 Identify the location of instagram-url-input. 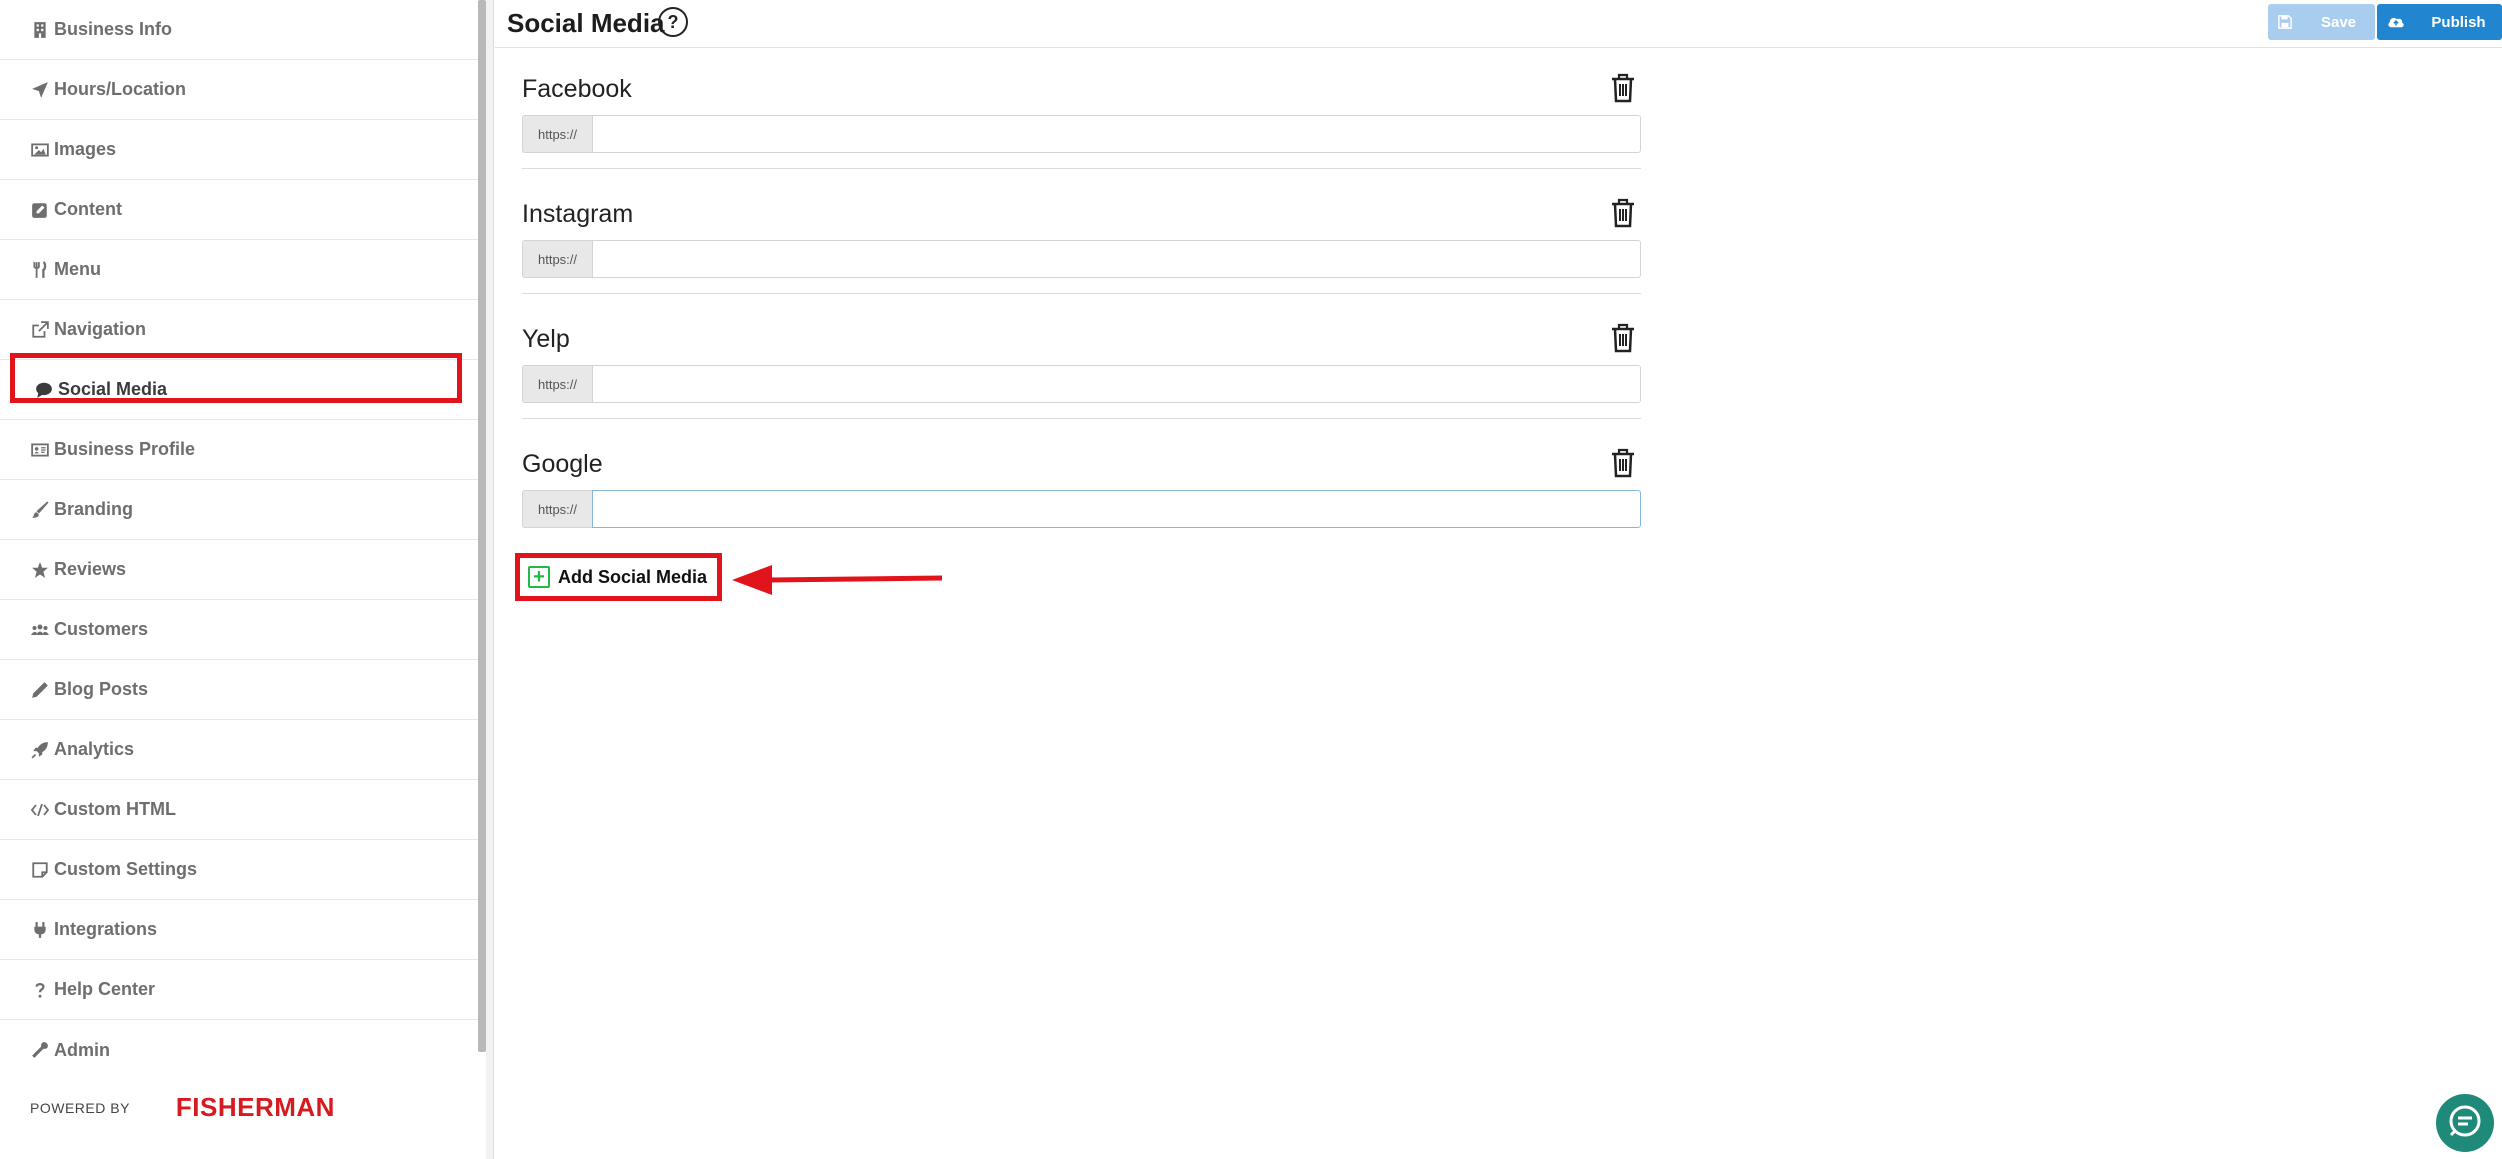
(1116, 259).